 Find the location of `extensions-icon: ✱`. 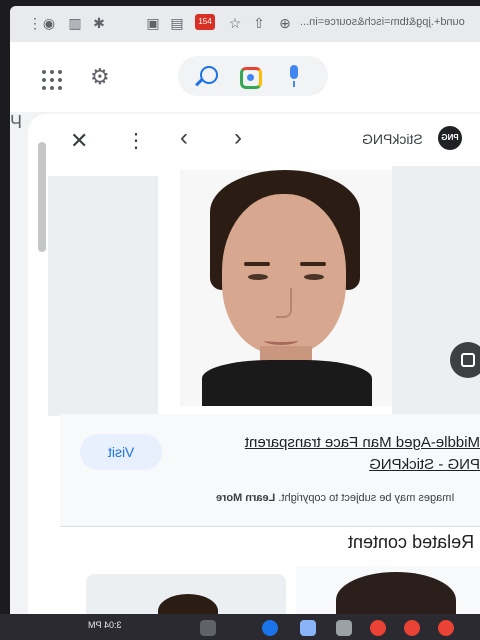

extensions-icon: ✱ is located at coordinates (99, 23).